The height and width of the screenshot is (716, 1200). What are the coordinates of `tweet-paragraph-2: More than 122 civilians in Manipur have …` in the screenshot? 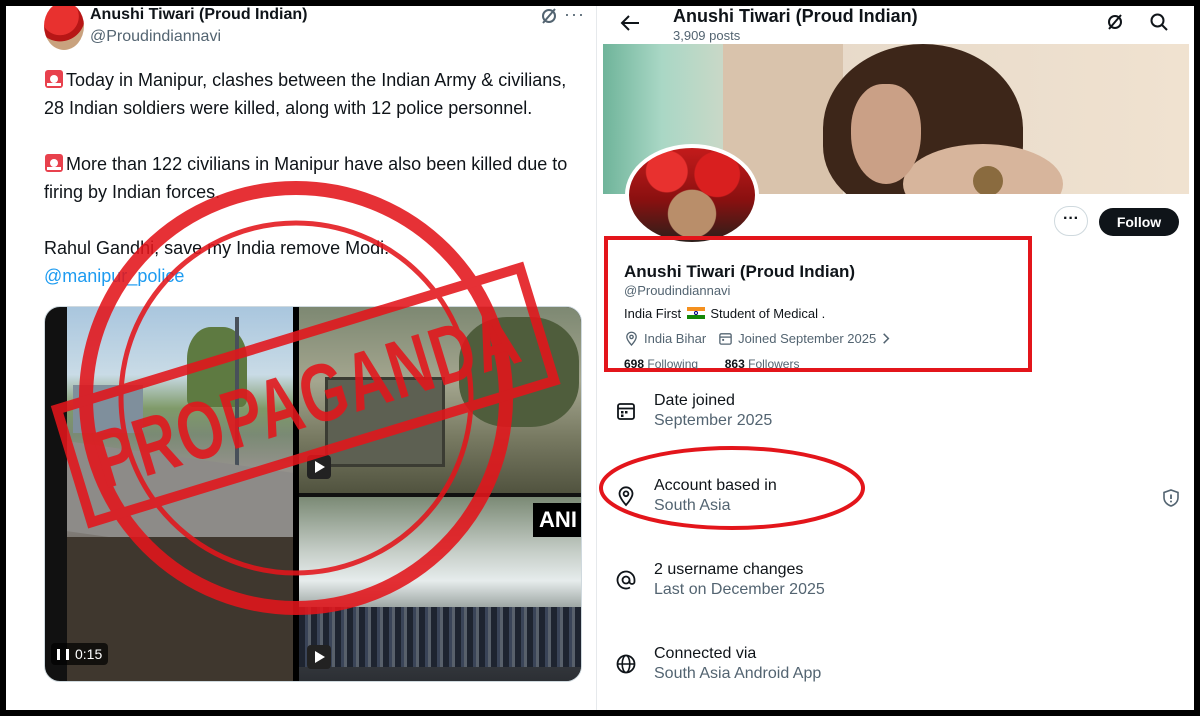 It's located at (306, 178).